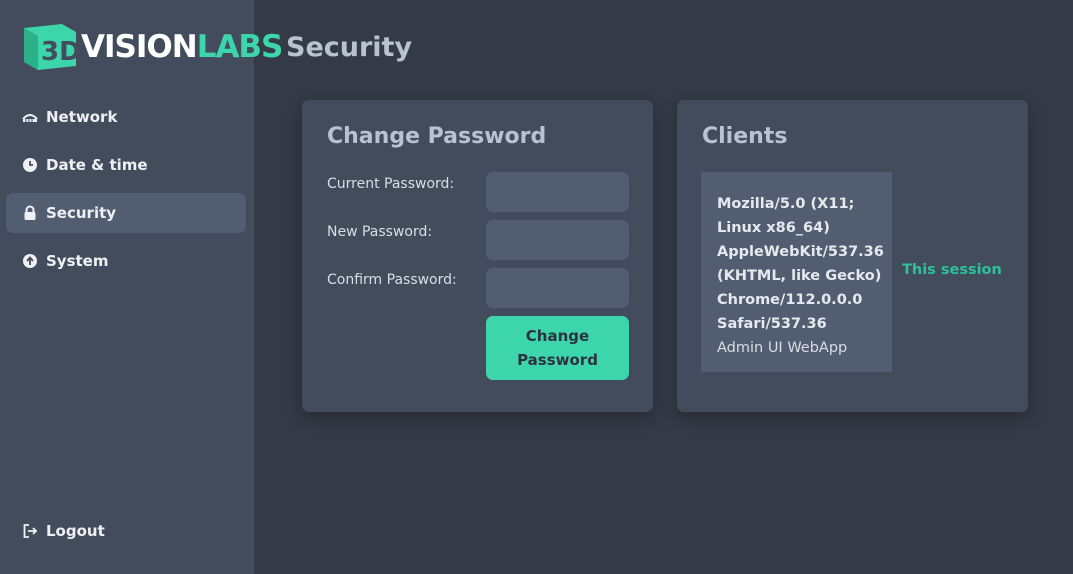 The width and height of the screenshot is (1073, 574). What do you see at coordinates (126, 117) in the screenshot?
I see `sidebar-item-network: Network` at bounding box center [126, 117].